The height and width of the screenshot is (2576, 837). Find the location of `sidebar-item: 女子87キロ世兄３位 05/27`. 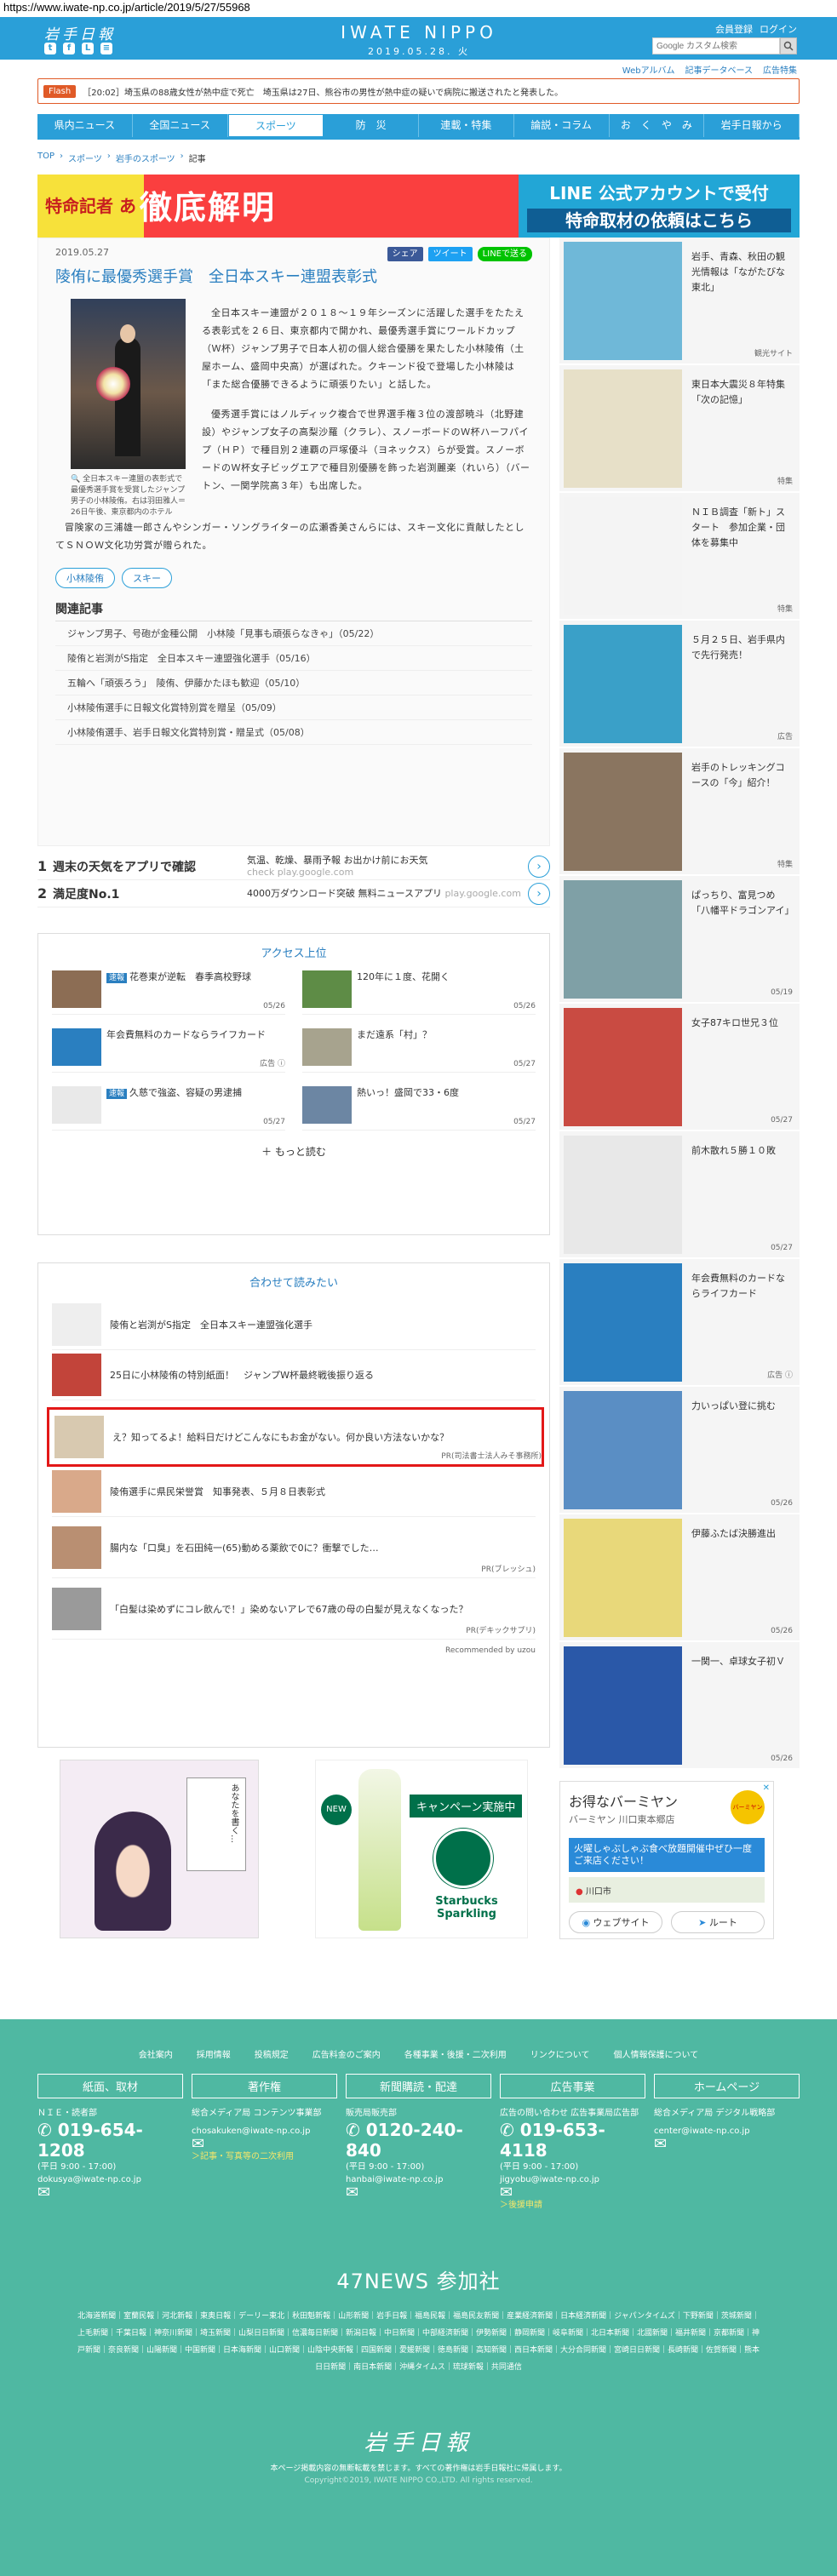

sidebar-item: 女子87キロ世兄３位 05/27 is located at coordinates (679, 1068).